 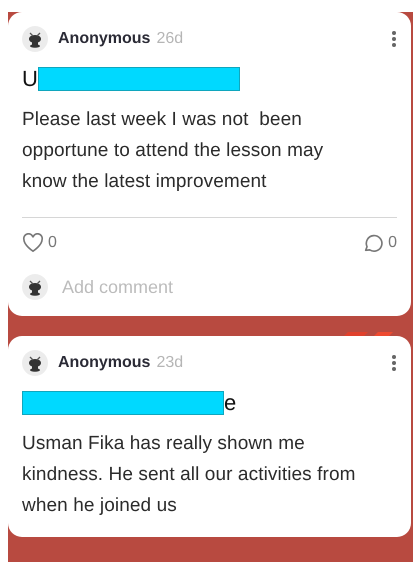 I want to click on post-age: 23d, so click(x=170, y=363).